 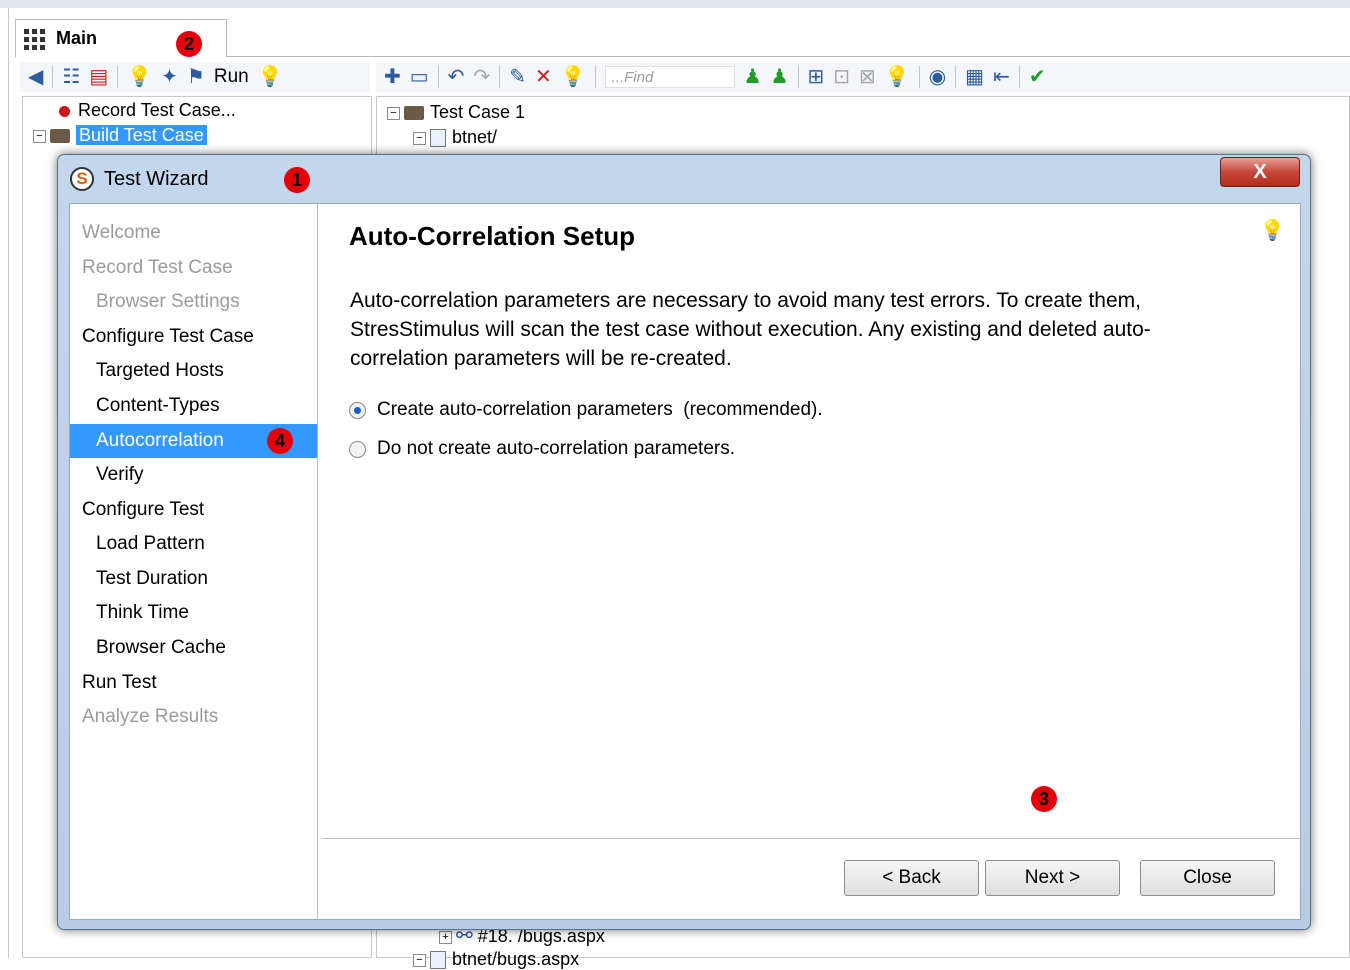 What do you see at coordinates (1037, 77) in the screenshot?
I see `checkmark-icon: ✔` at bounding box center [1037, 77].